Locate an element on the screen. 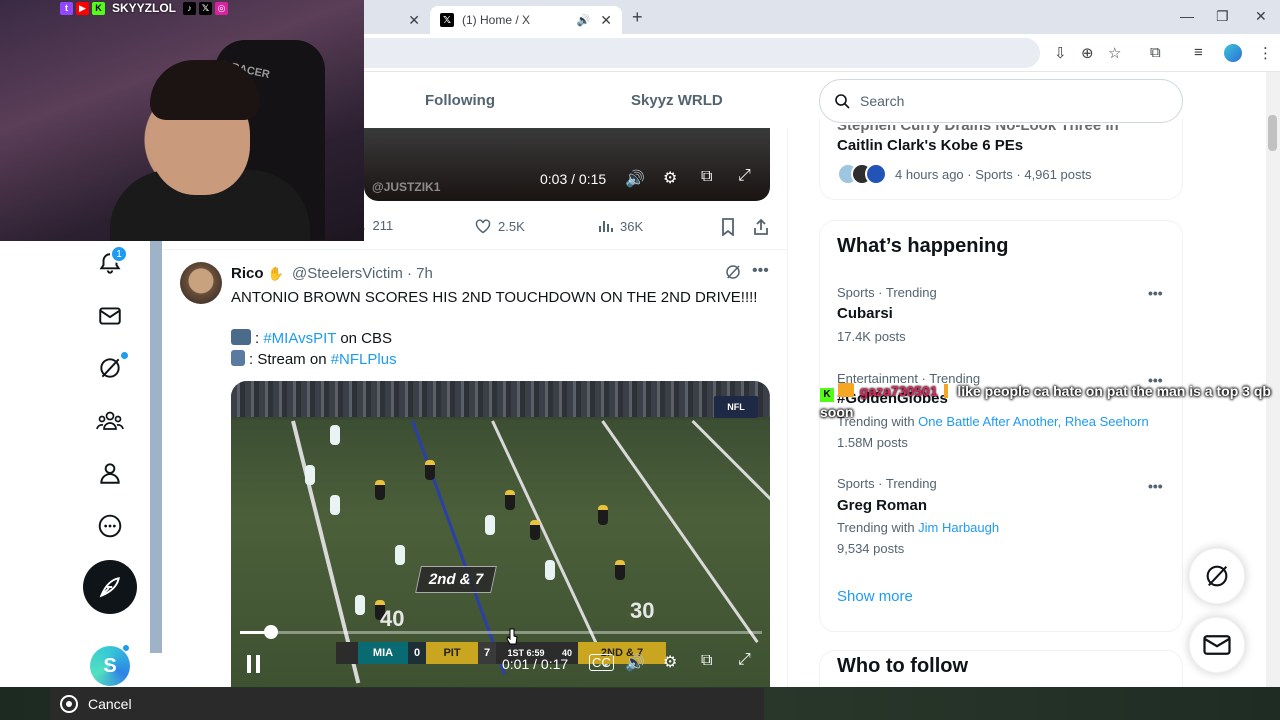  profile-icon is located at coordinates (110, 473).